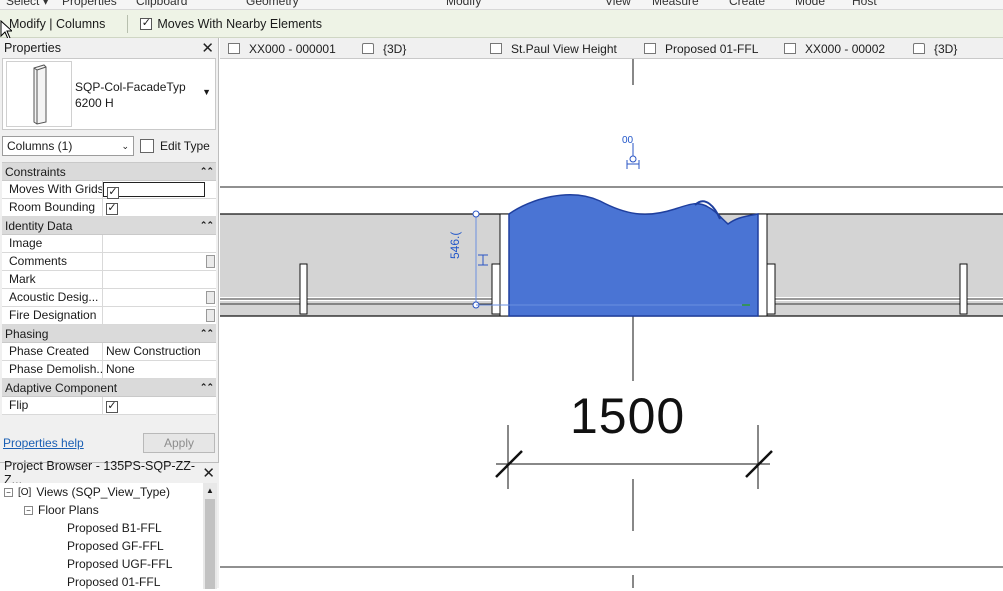 The width and height of the screenshot is (1003, 591). Describe the element at coordinates (32, 48) in the screenshot. I see `properties-title: Properties` at that location.